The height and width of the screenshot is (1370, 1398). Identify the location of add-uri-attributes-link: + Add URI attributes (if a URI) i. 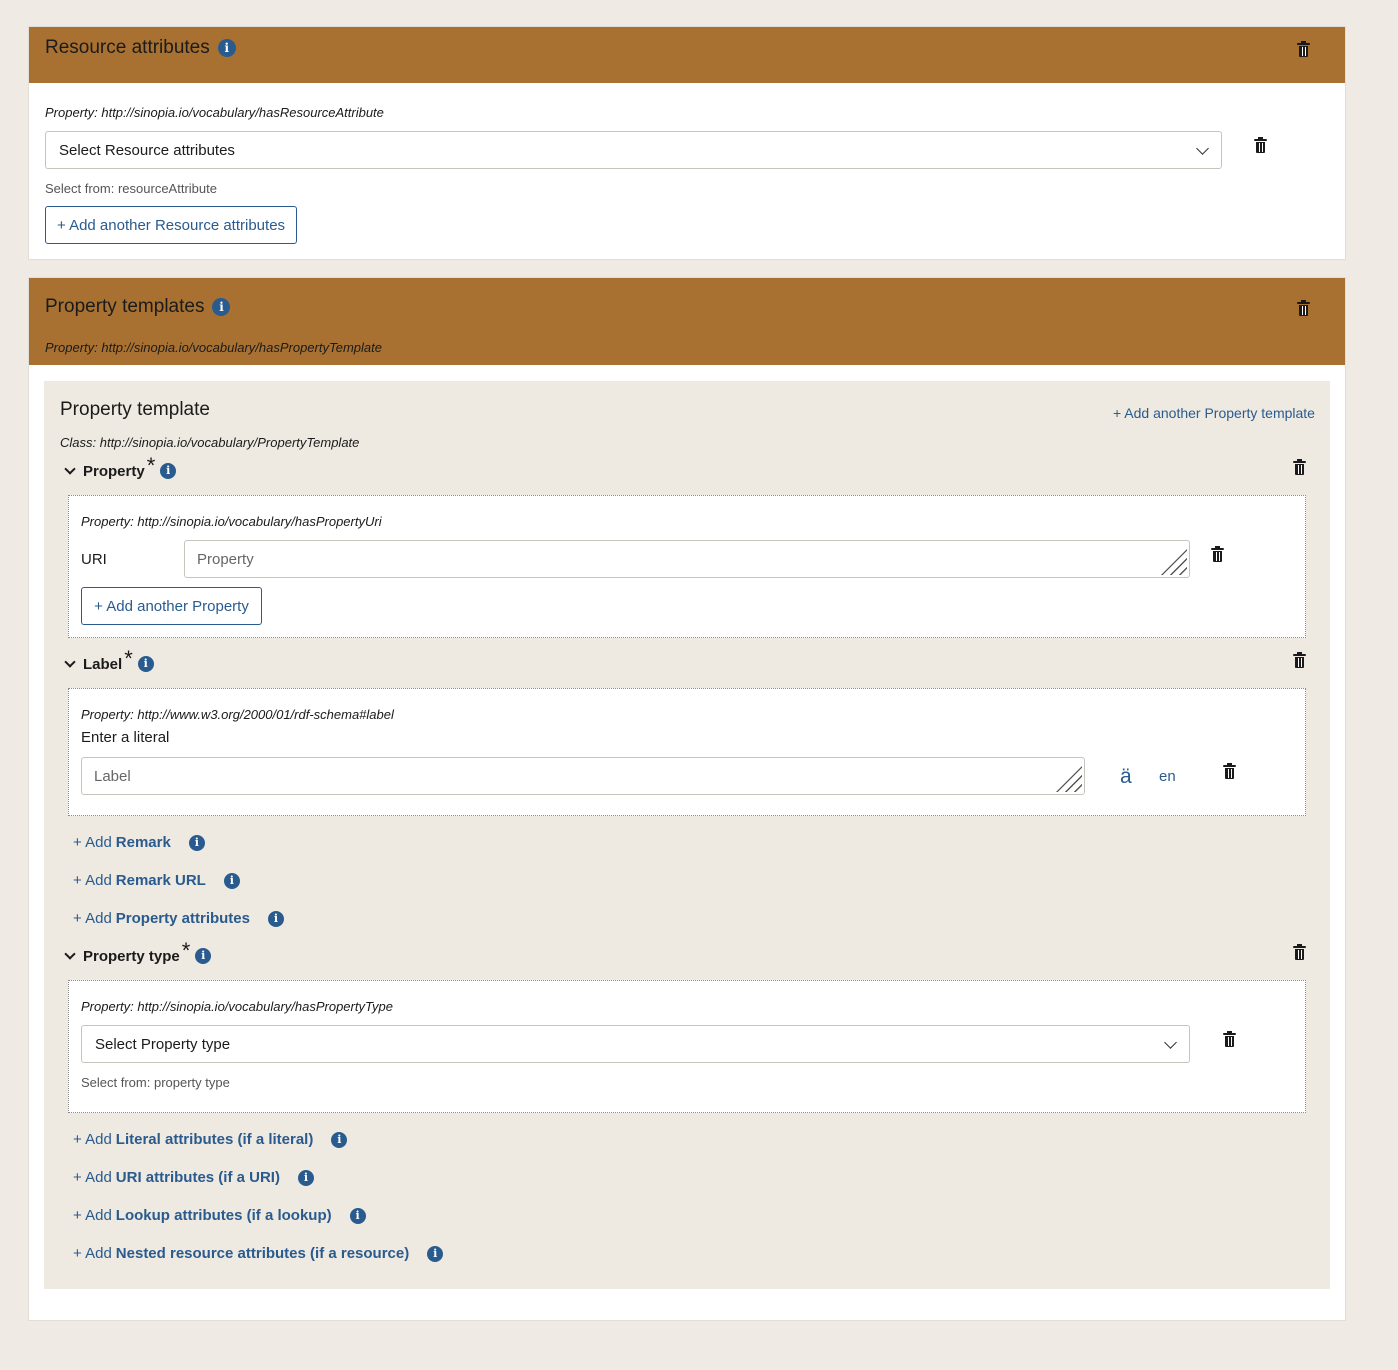
(193, 1177).